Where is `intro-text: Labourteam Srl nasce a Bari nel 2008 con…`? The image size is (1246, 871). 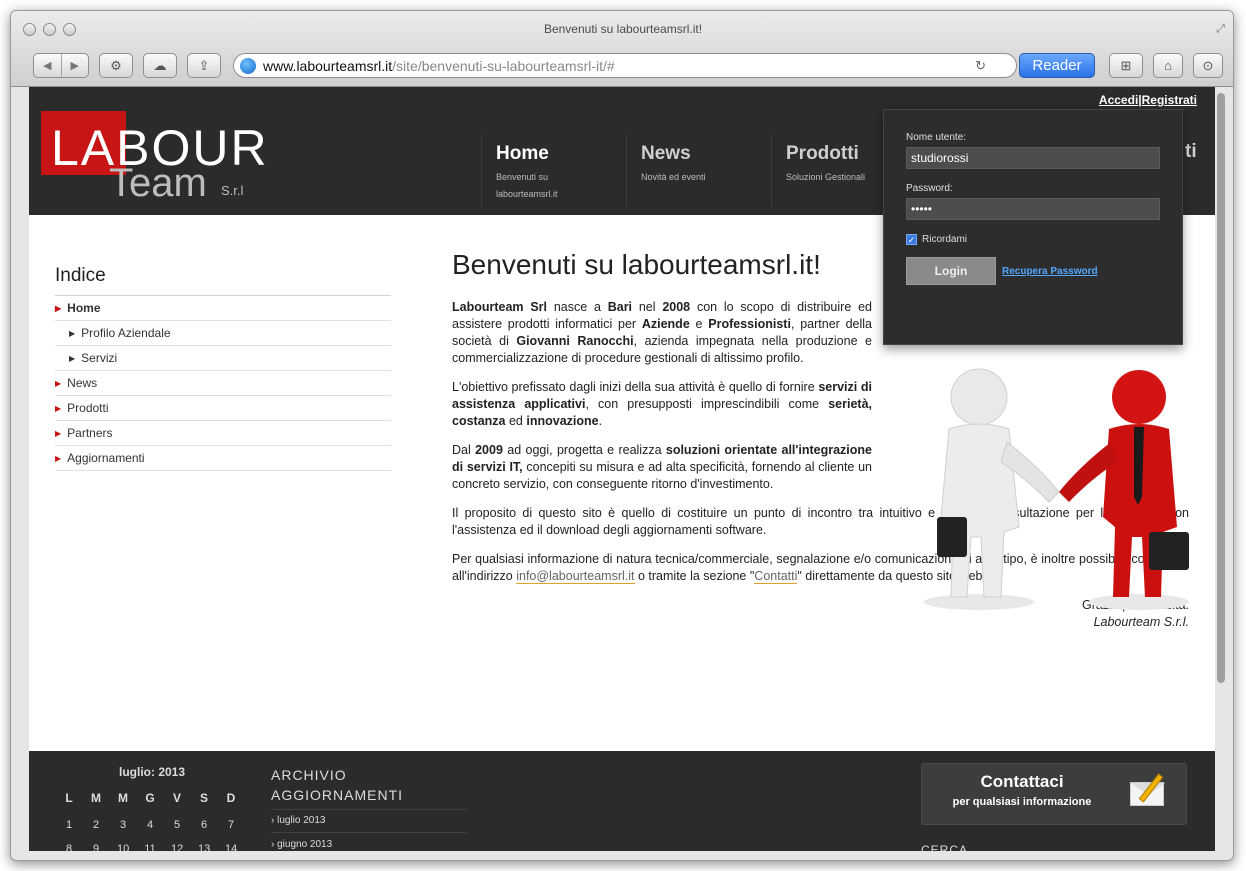
intro-text: Labourteam Srl nasce a Bari nel 2008 con… is located at coordinates (662, 396).